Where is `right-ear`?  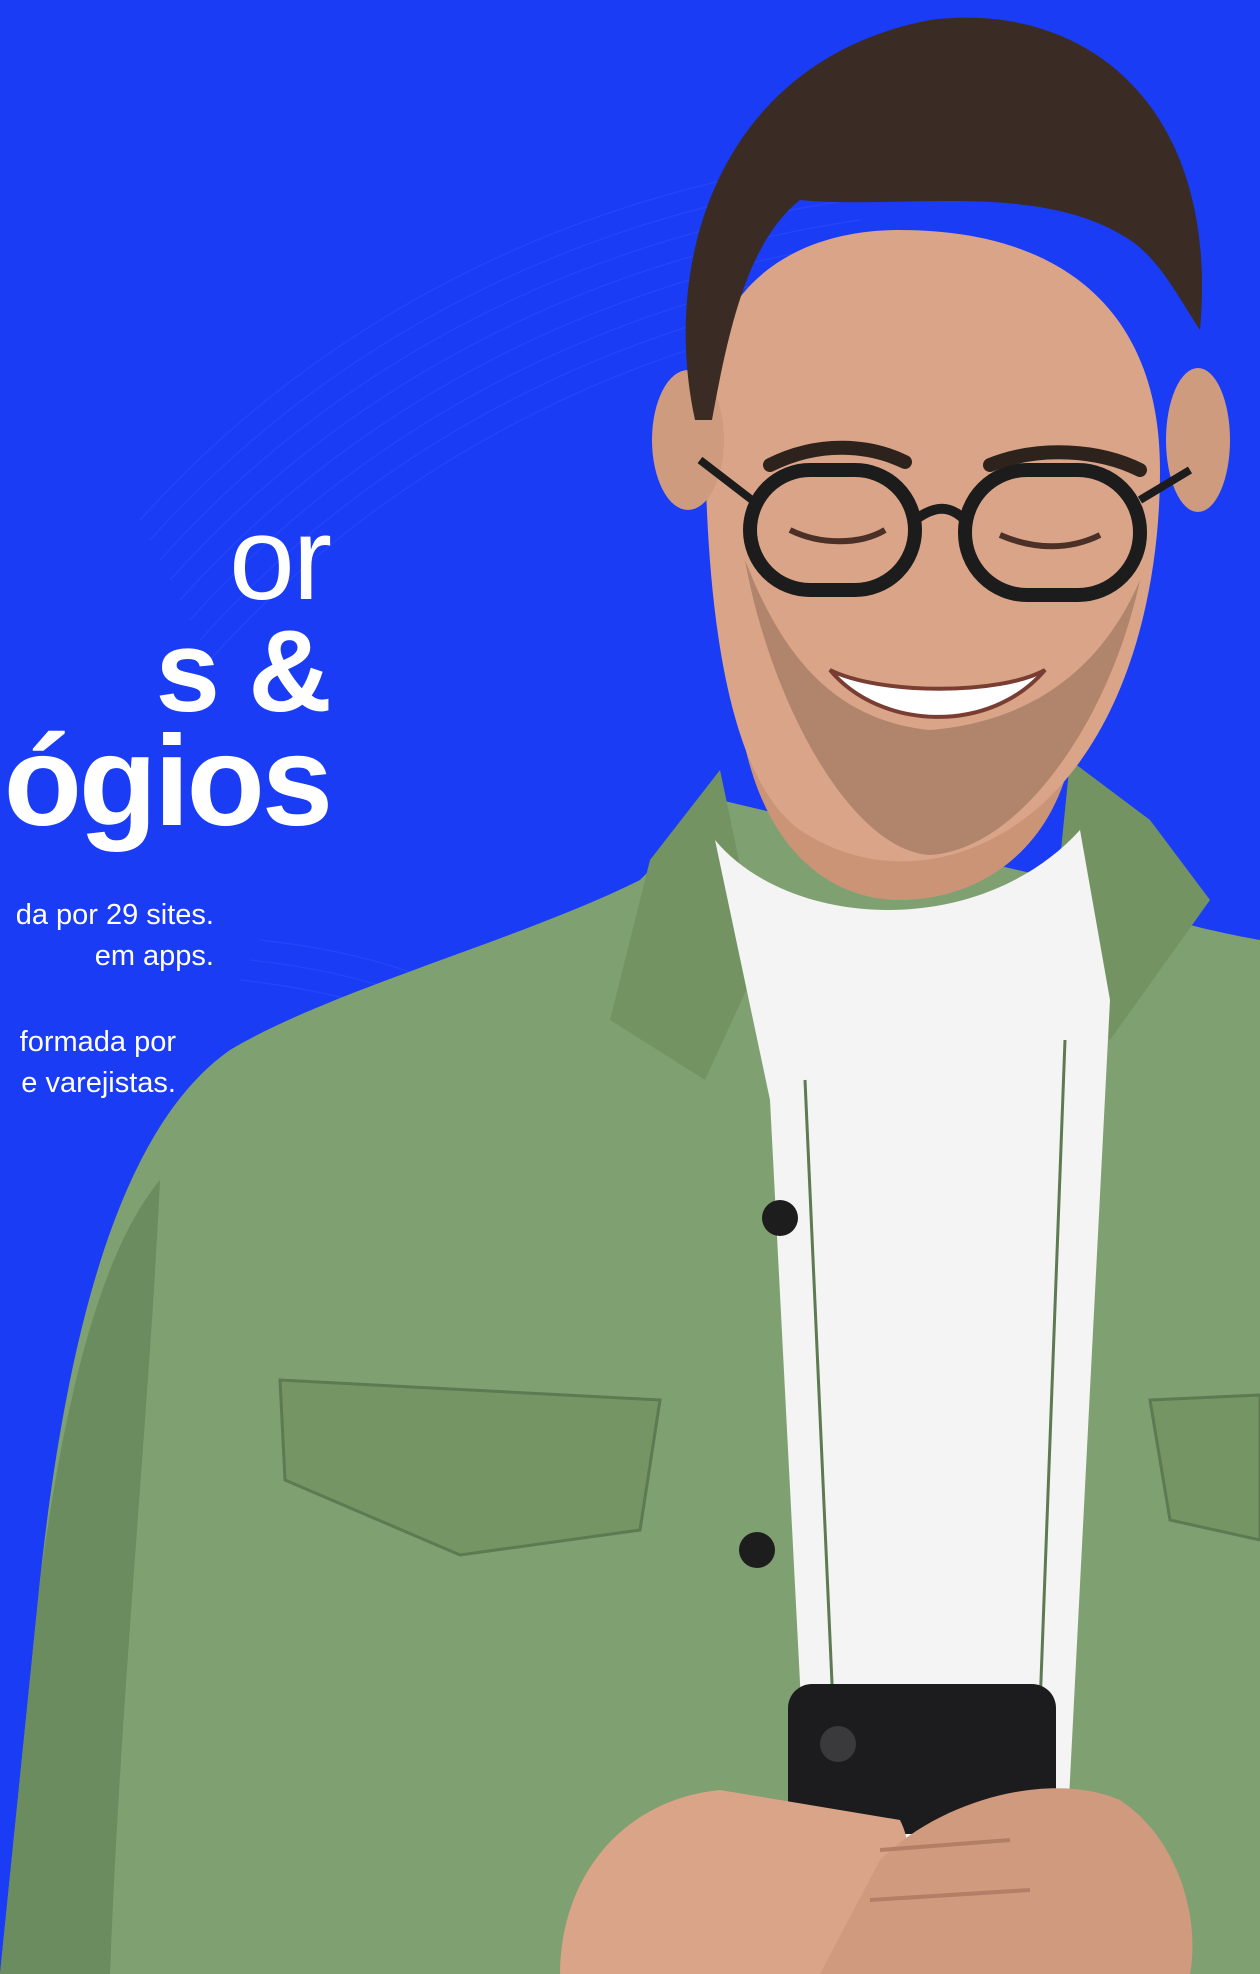
right-ear is located at coordinates (1198, 440).